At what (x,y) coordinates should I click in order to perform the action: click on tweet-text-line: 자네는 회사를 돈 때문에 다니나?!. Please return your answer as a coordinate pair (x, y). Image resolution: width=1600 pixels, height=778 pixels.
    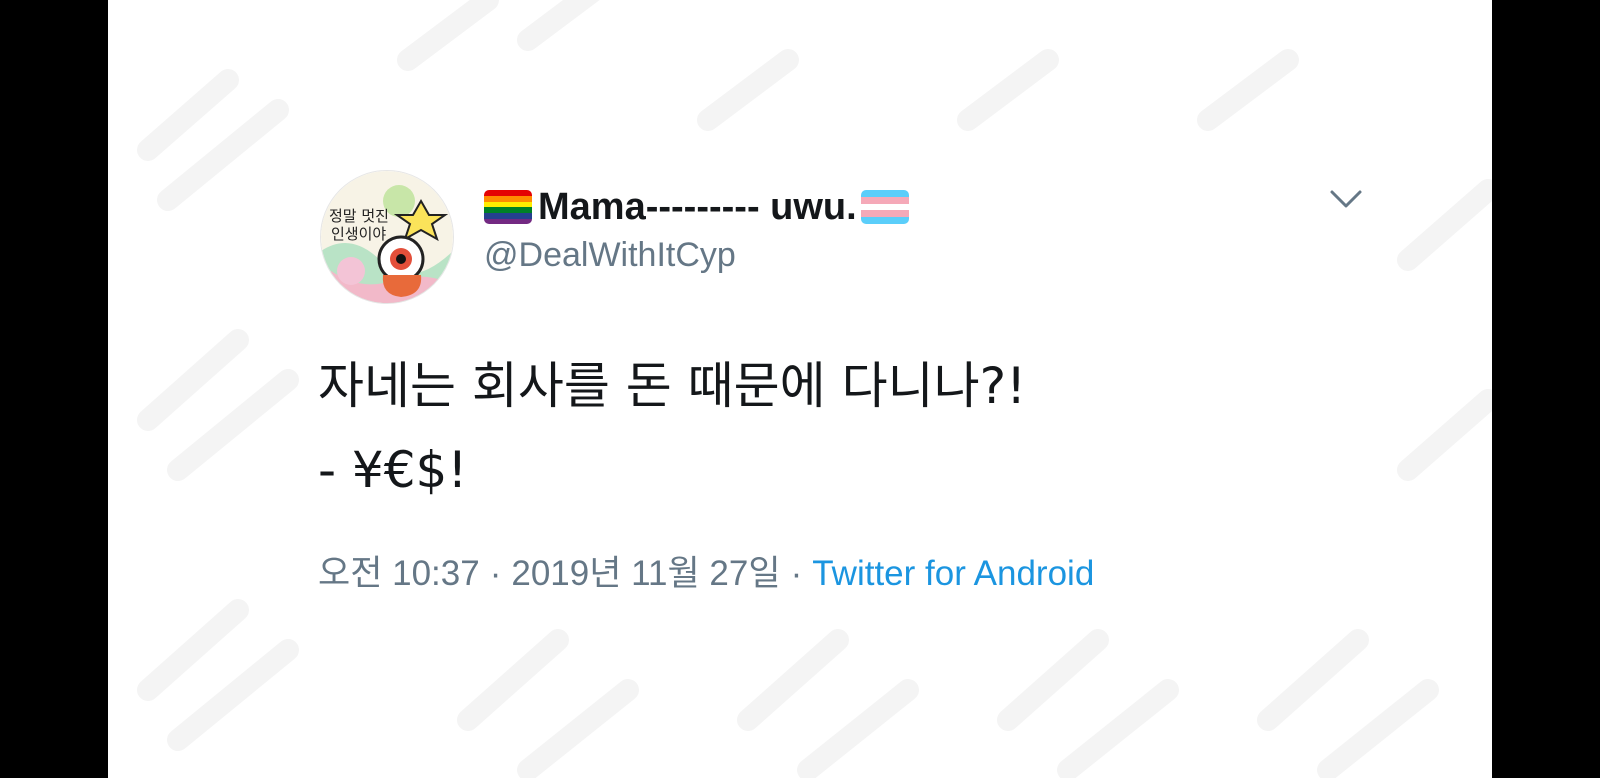
    Looking at the image, I should click on (672, 386).